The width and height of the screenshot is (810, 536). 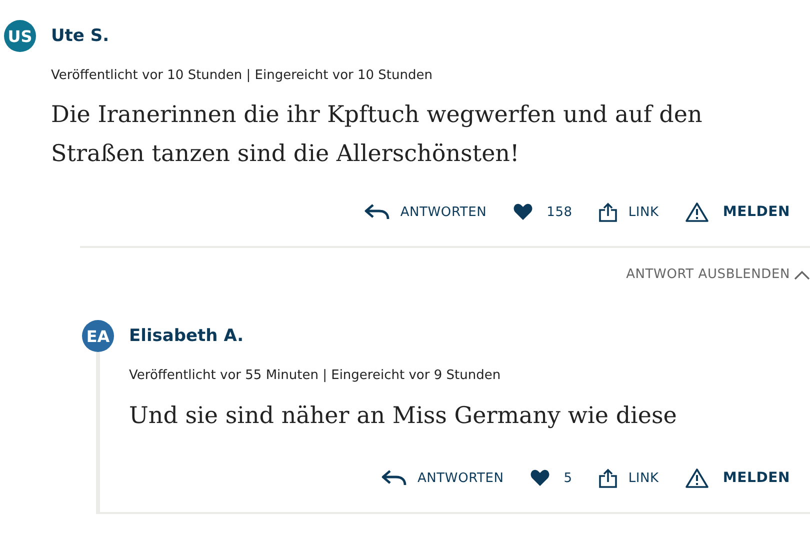 I want to click on avatar: EA, so click(x=98, y=336).